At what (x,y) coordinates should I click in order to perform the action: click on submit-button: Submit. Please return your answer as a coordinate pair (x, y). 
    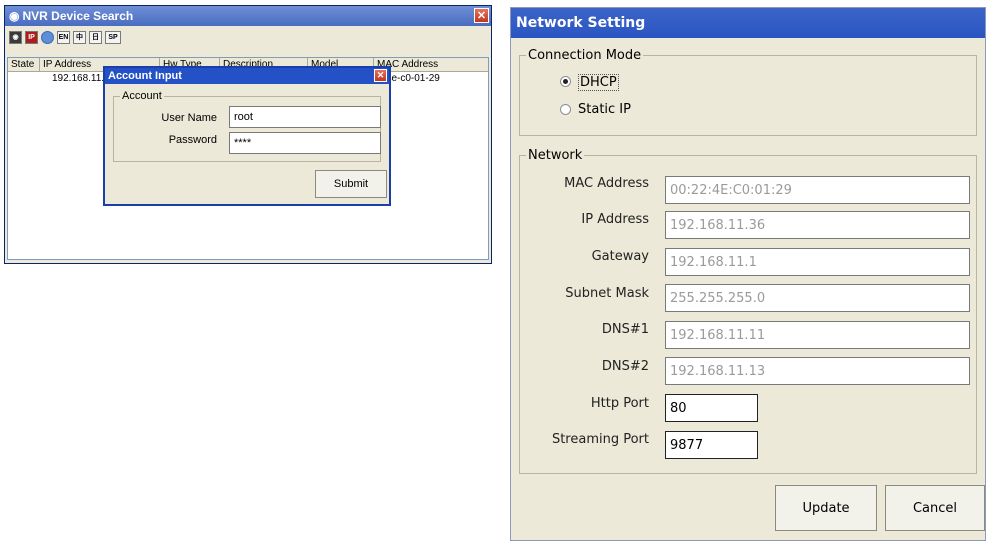
    Looking at the image, I should click on (351, 184).